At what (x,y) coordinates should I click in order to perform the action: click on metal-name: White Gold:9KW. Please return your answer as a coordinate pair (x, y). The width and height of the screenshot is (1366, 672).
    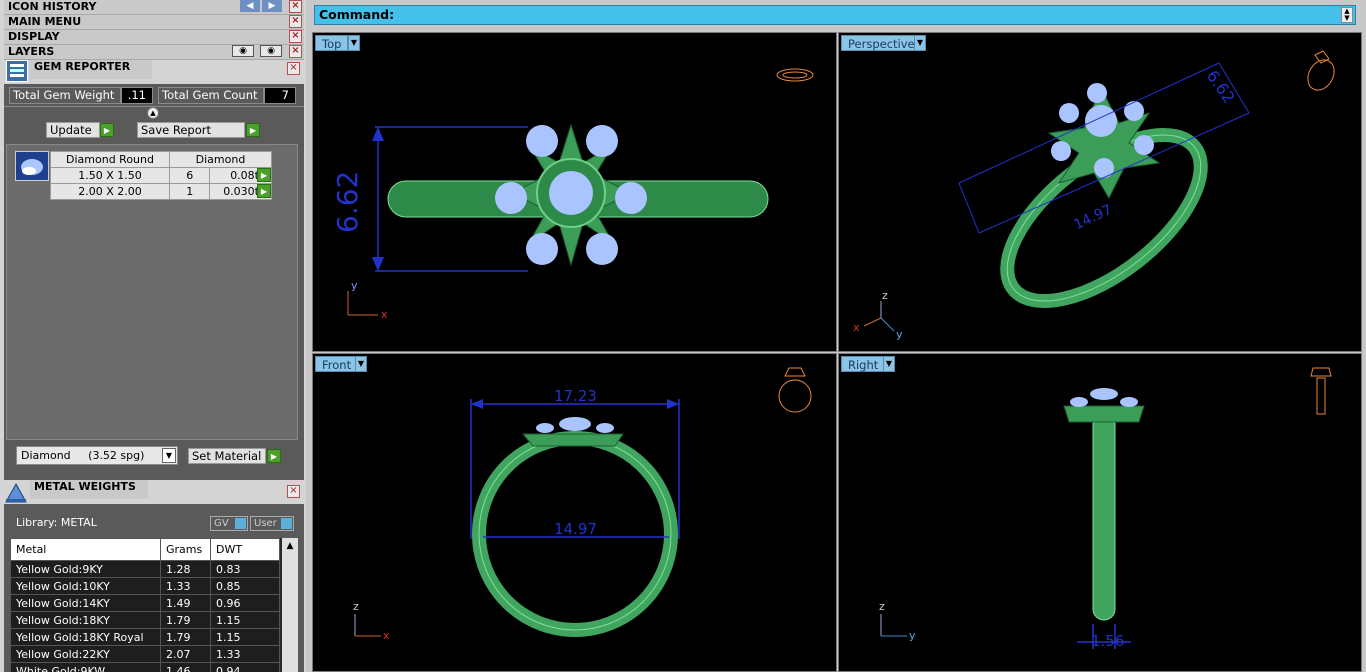
    Looking at the image, I should click on (85, 667).